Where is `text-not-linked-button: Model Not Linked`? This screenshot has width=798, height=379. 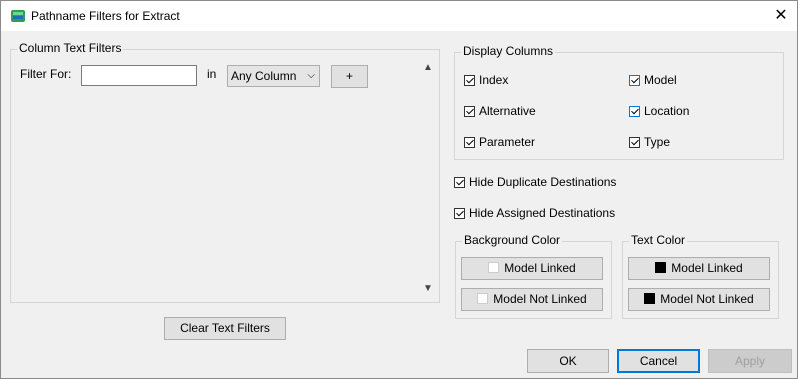 text-not-linked-button: Model Not Linked is located at coordinates (699, 299).